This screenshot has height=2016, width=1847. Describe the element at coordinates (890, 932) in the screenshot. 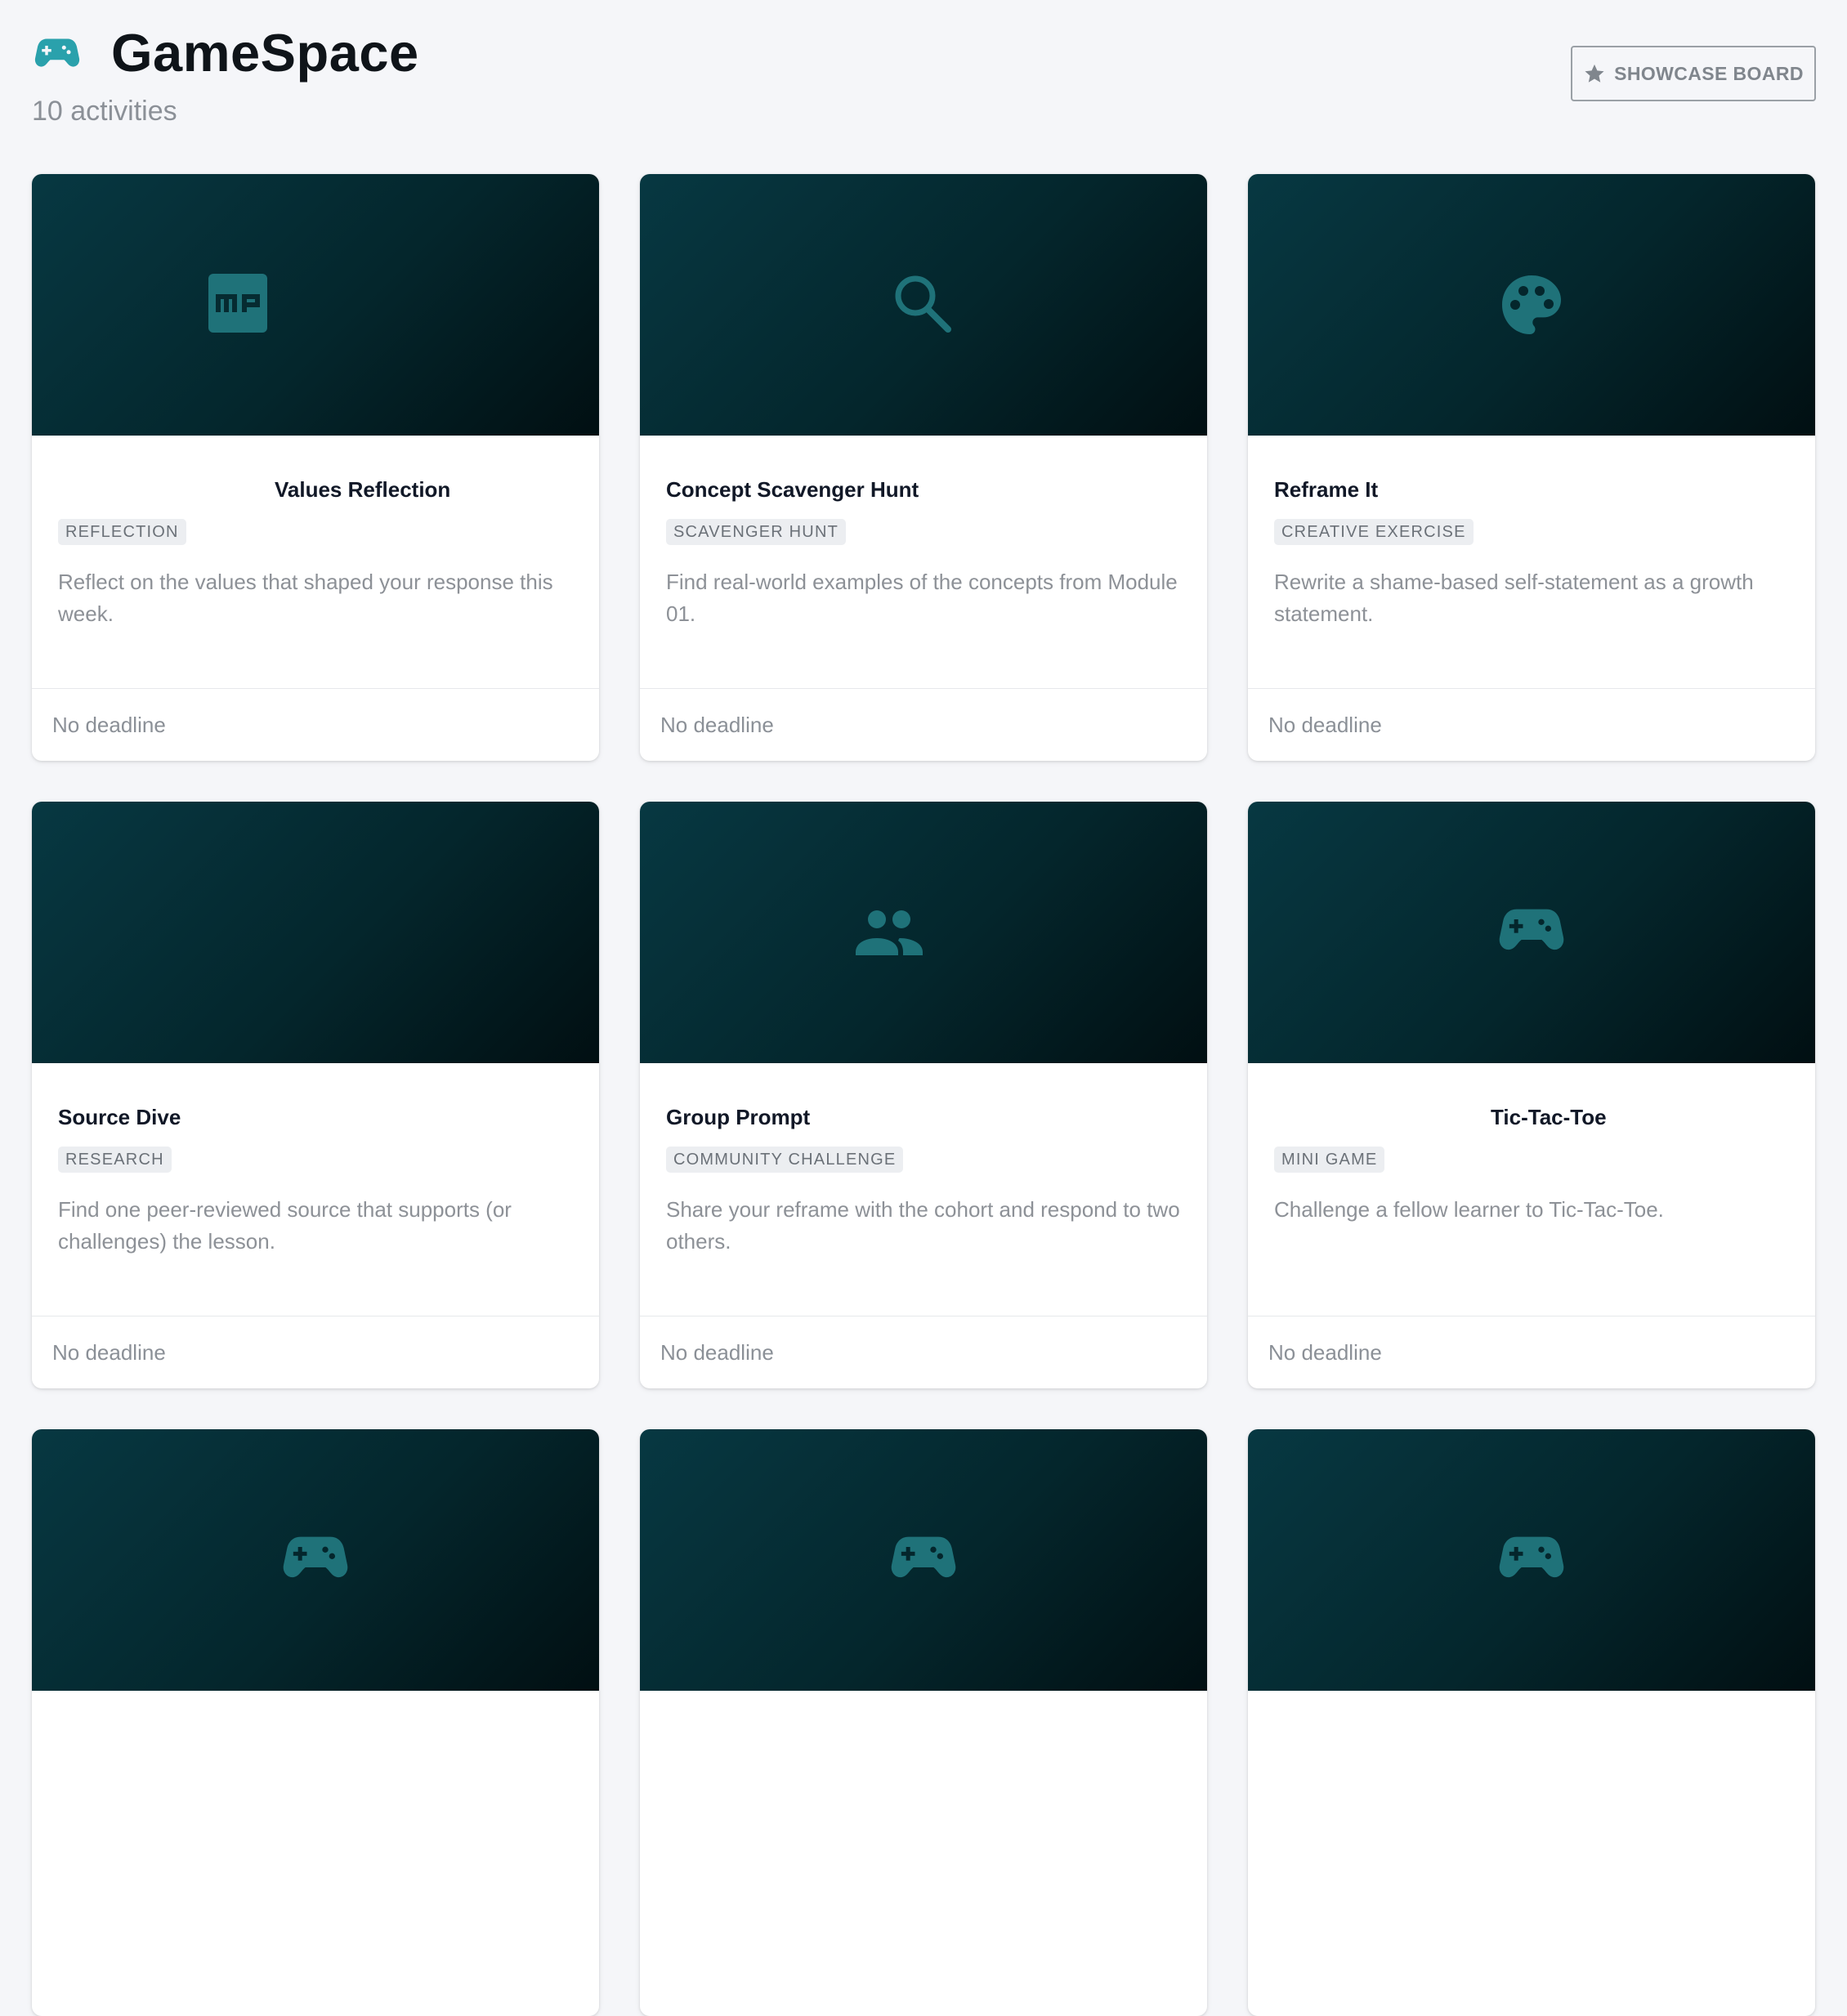

I see `group-icon` at that location.